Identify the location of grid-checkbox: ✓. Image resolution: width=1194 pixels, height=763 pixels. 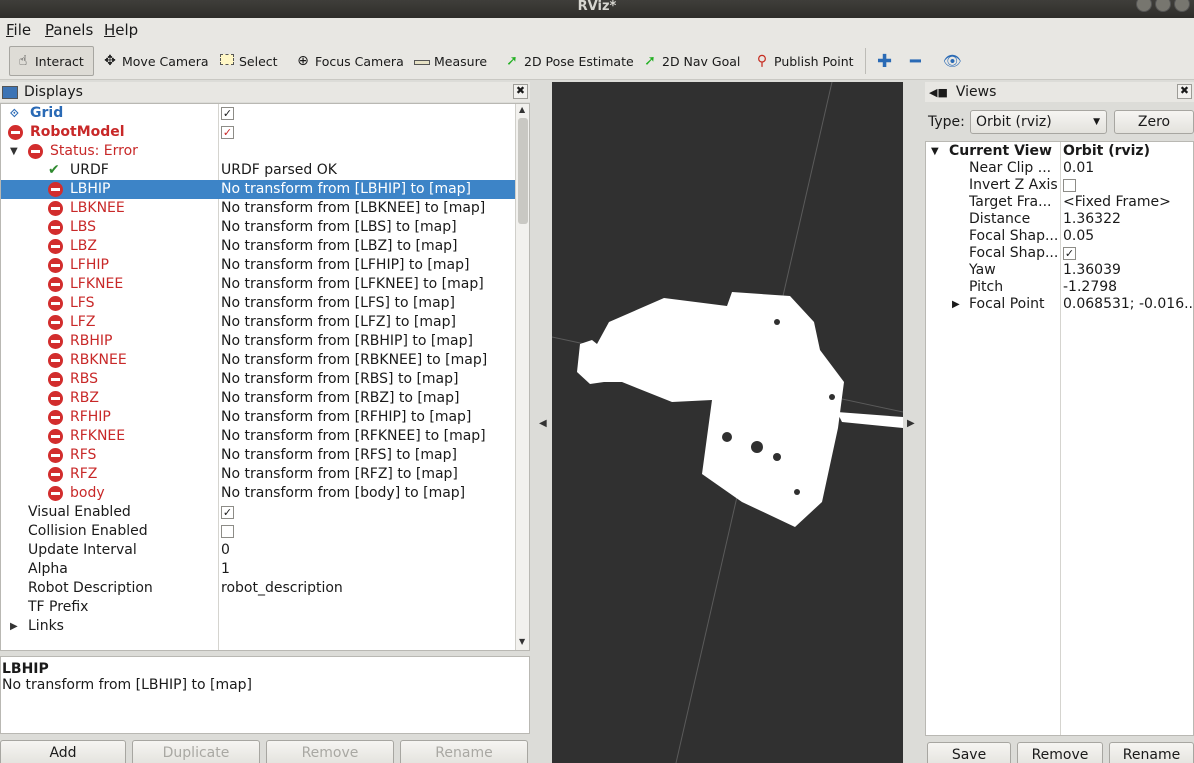
(227, 113).